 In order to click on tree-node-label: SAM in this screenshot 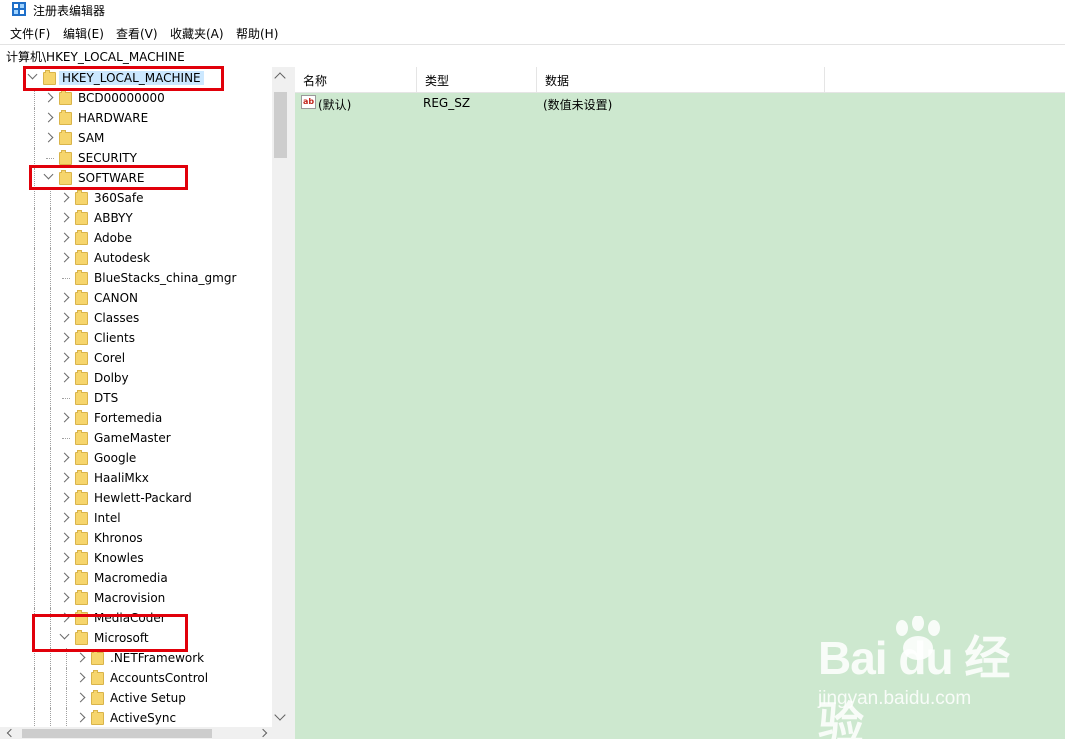, I will do `click(91, 138)`.